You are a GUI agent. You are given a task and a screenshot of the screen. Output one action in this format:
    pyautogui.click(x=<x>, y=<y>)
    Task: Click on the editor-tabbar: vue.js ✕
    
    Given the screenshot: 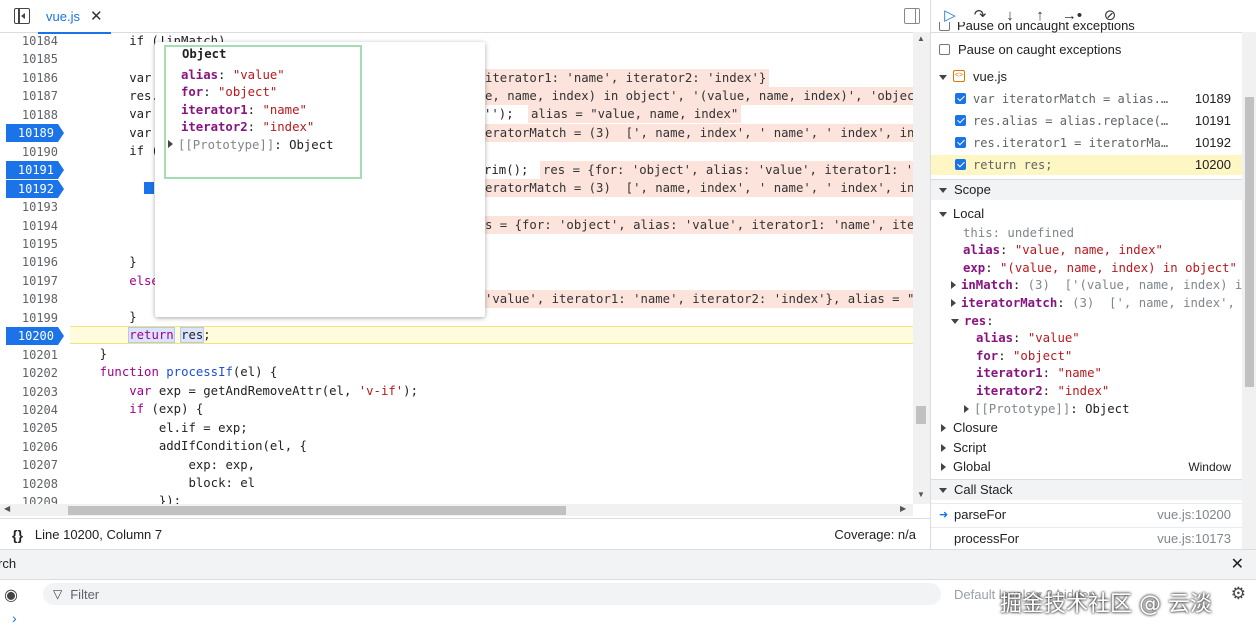 What is the action you would take?
    pyautogui.click(x=465, y=17)
    